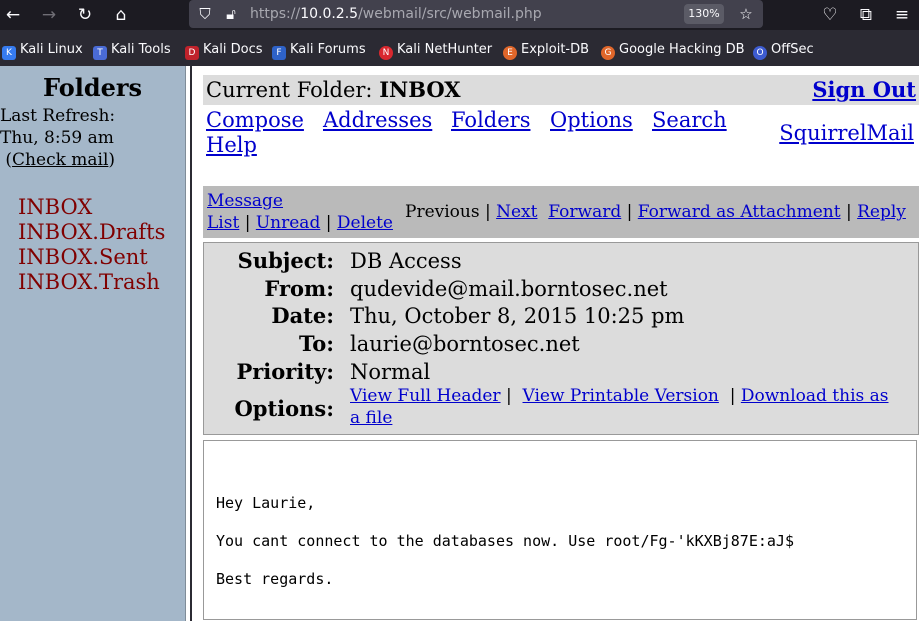 Image resolution: width=919 pixels, height=621 pixels. I want to click on download-link-row: a file, so click(371, 417).